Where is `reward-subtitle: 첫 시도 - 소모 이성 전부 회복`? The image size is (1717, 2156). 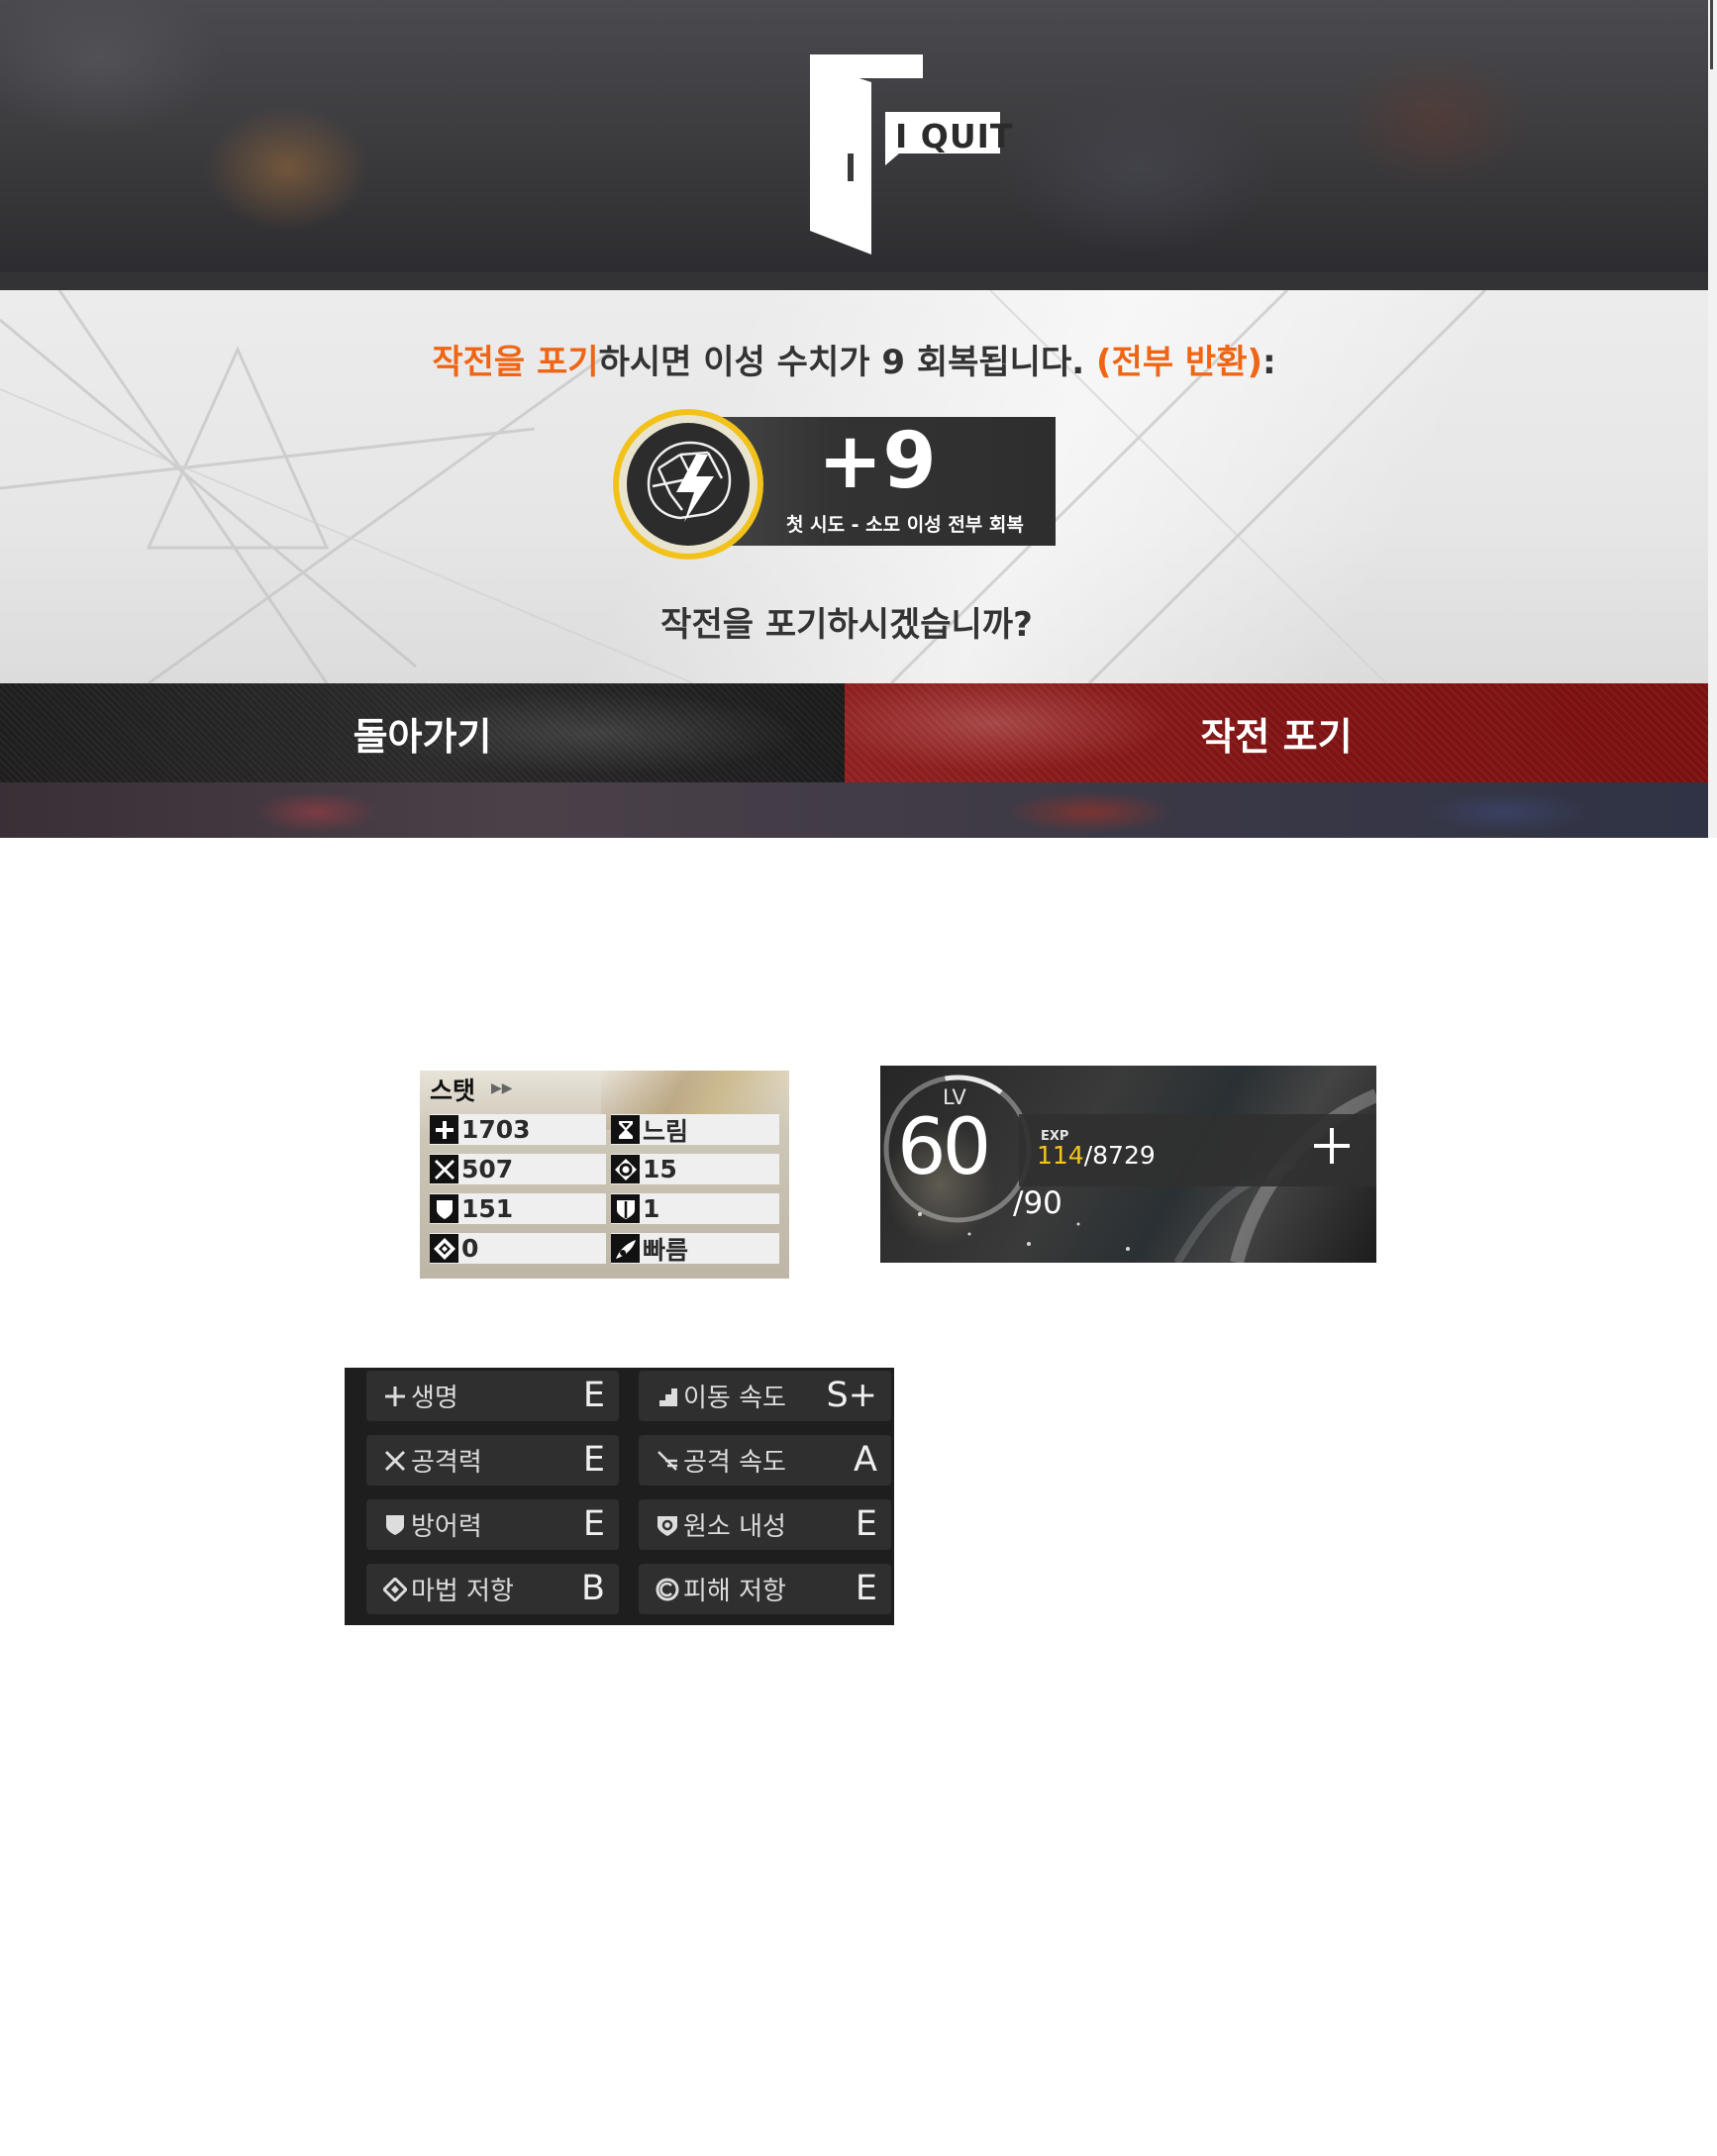
reward-subtitle: 첫 시도 - 소모 이성 전부 회복 is located at coordinates (905, 525).